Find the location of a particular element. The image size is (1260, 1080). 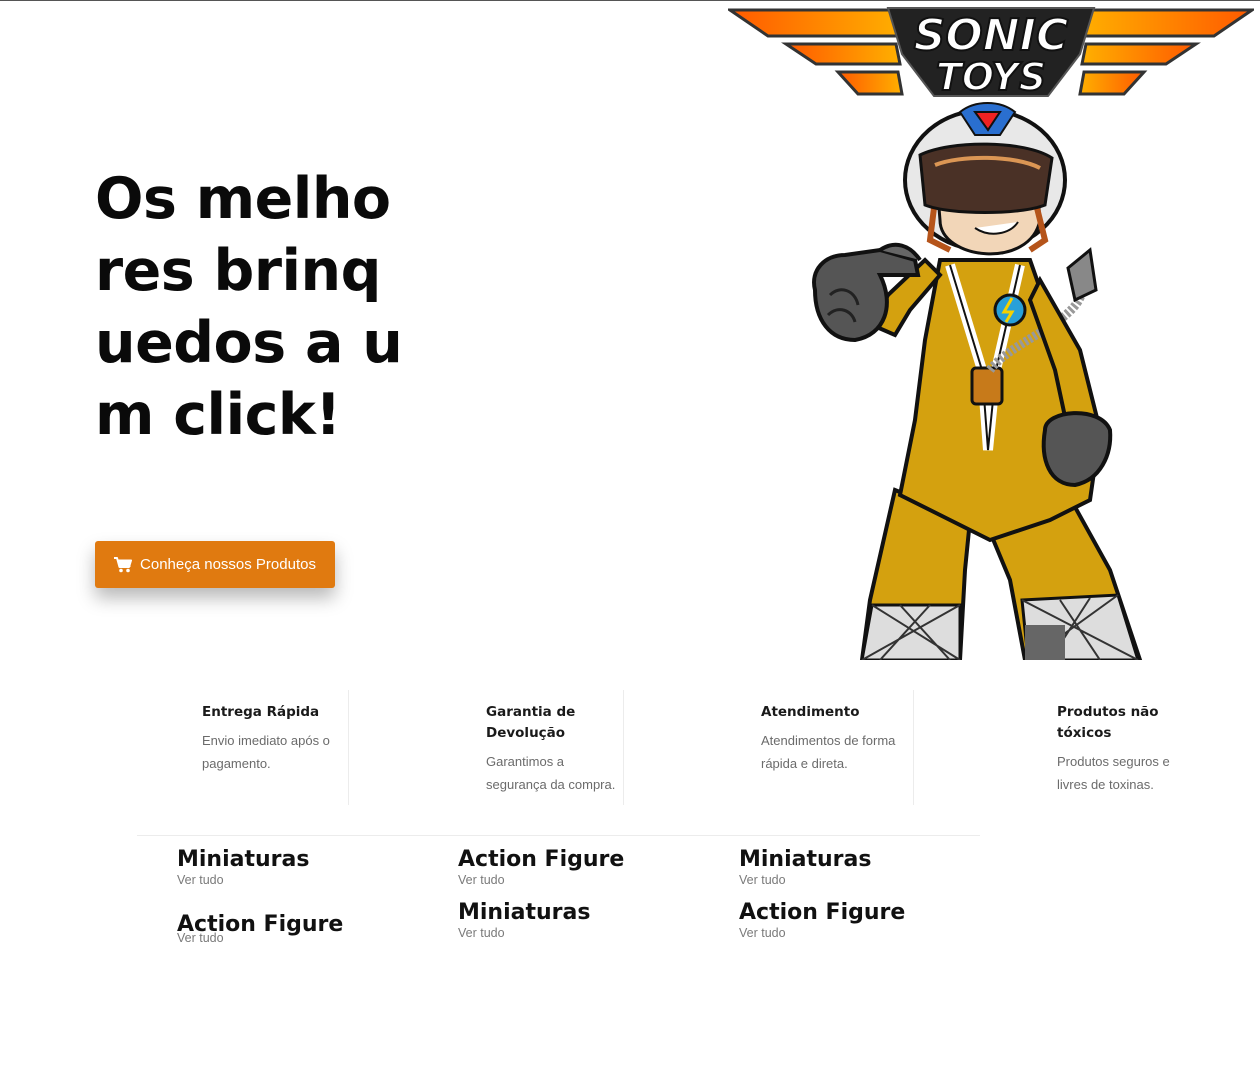

shop-products-label: Conheça nossos Produtos is located at coordinates (228, 564).